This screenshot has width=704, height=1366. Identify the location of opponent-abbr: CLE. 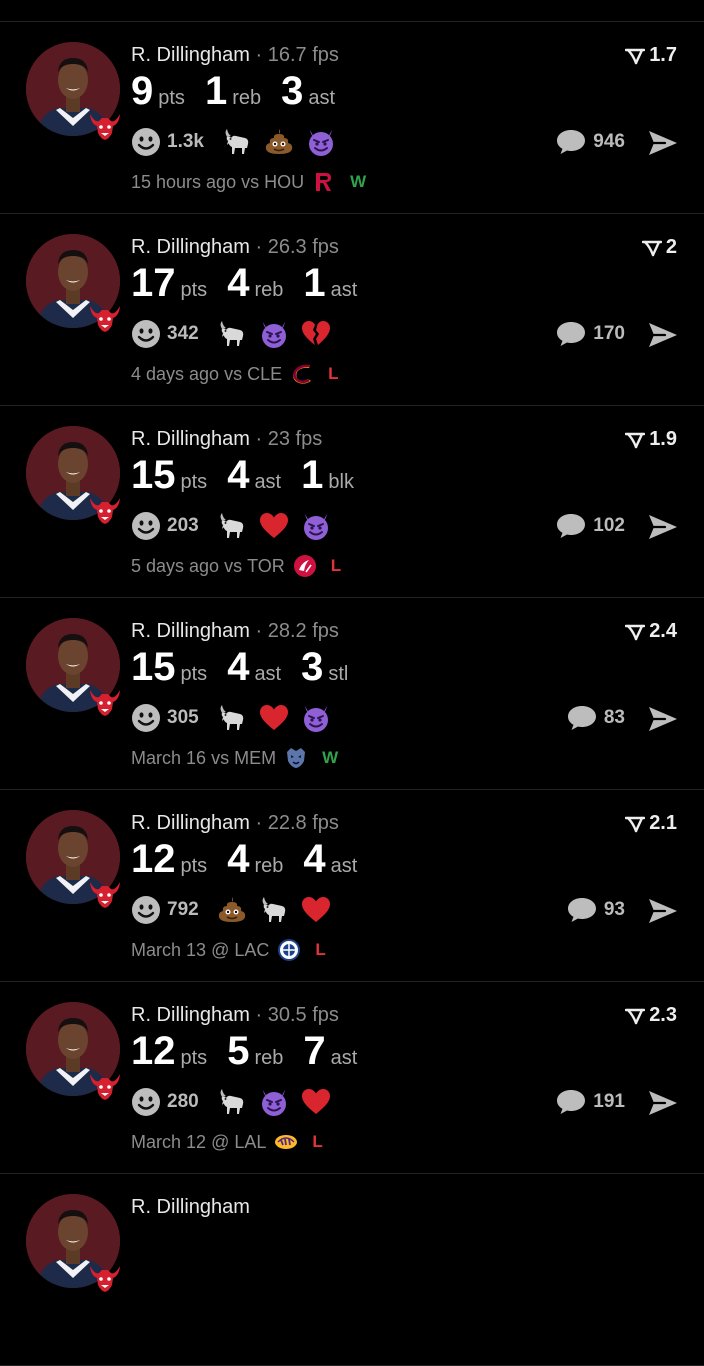
(264, 374).